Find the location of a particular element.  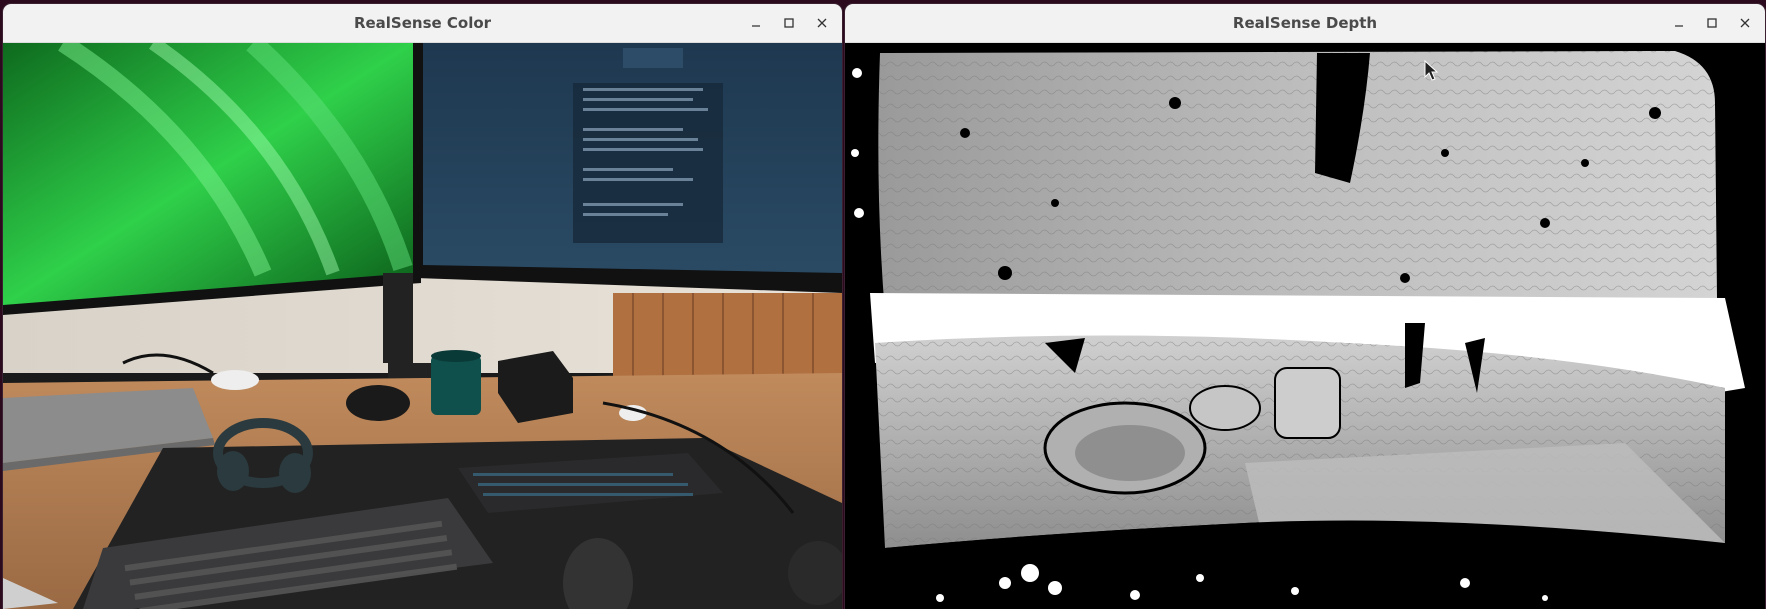

depth-window-title: RealSense Depth is located at coordinates (1305, 23).